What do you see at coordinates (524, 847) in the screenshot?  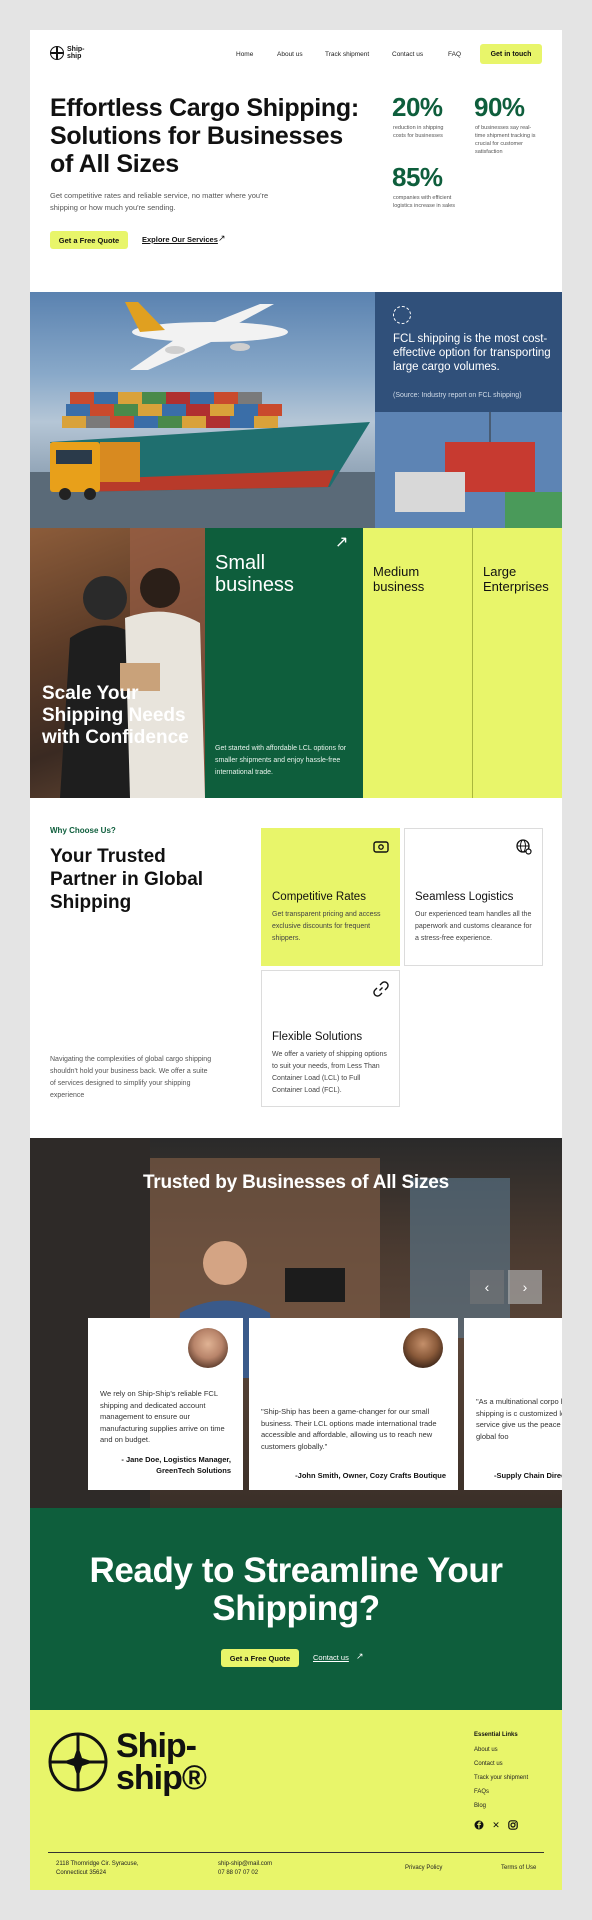 I see `globe-gear-icon` at bounding box center [524, 847].